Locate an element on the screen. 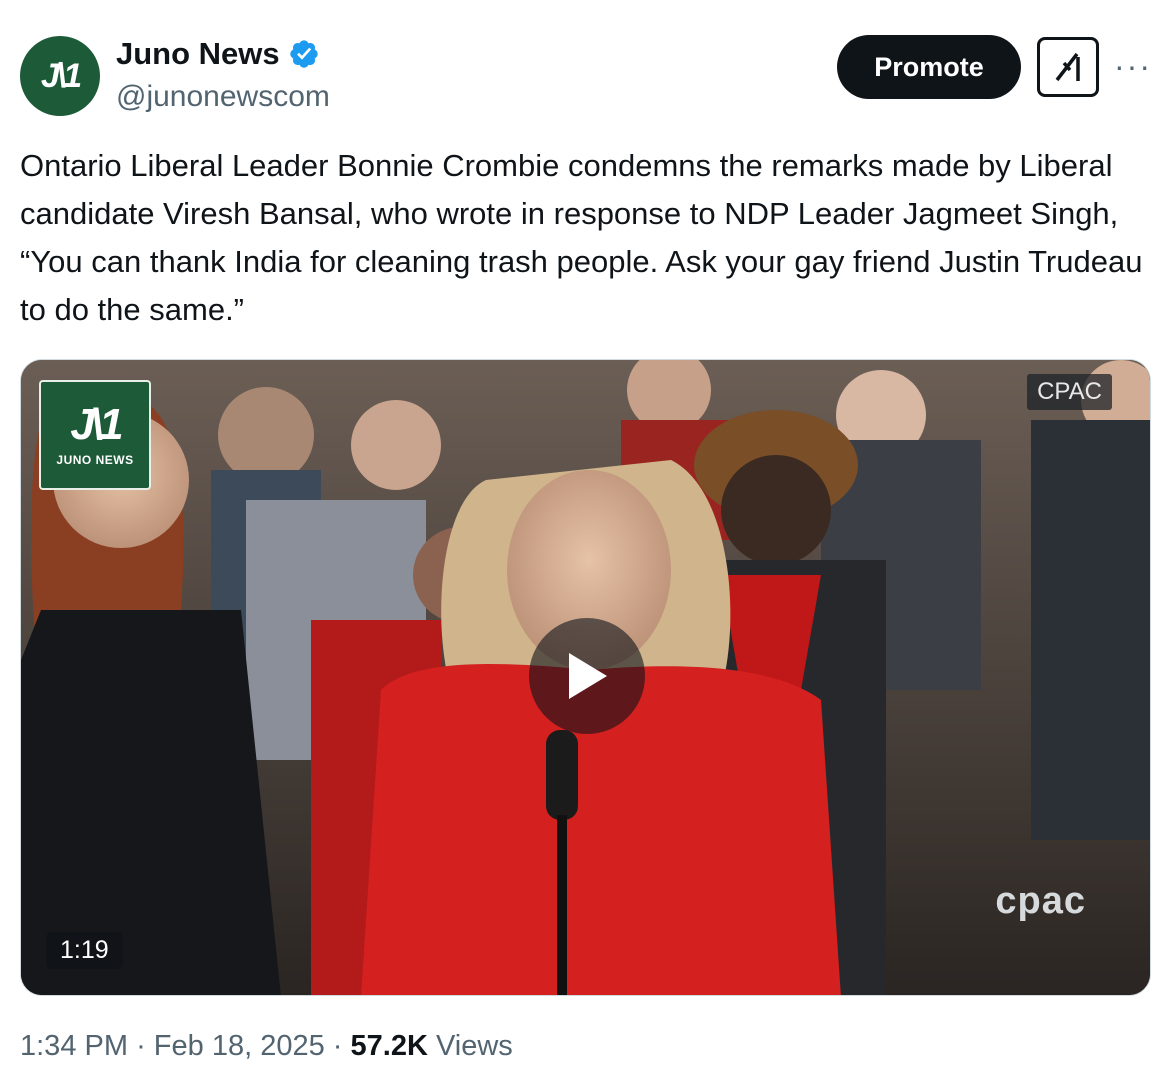  avatar: J\1 is located at coordinates (60, 76).